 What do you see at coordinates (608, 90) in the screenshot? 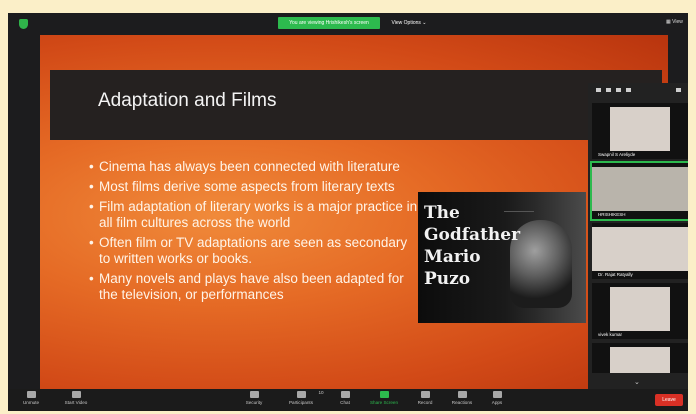
I see `speaker-view-icon` at bounding box center [608, 90].